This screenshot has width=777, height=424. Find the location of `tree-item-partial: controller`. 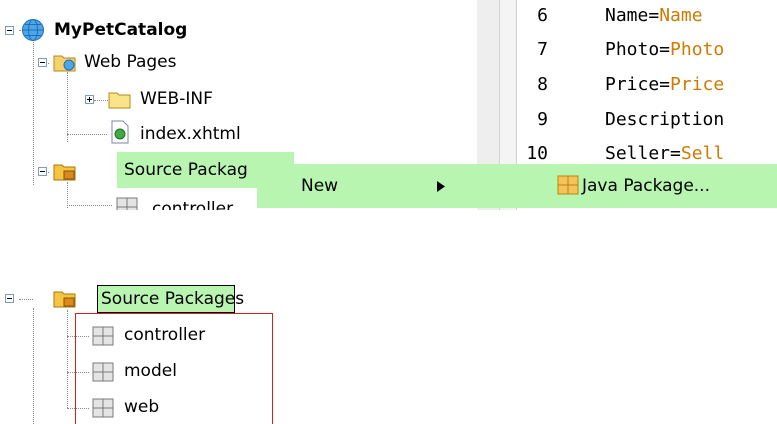

tree-item-partial: controller is located at coordinates (192, 201).